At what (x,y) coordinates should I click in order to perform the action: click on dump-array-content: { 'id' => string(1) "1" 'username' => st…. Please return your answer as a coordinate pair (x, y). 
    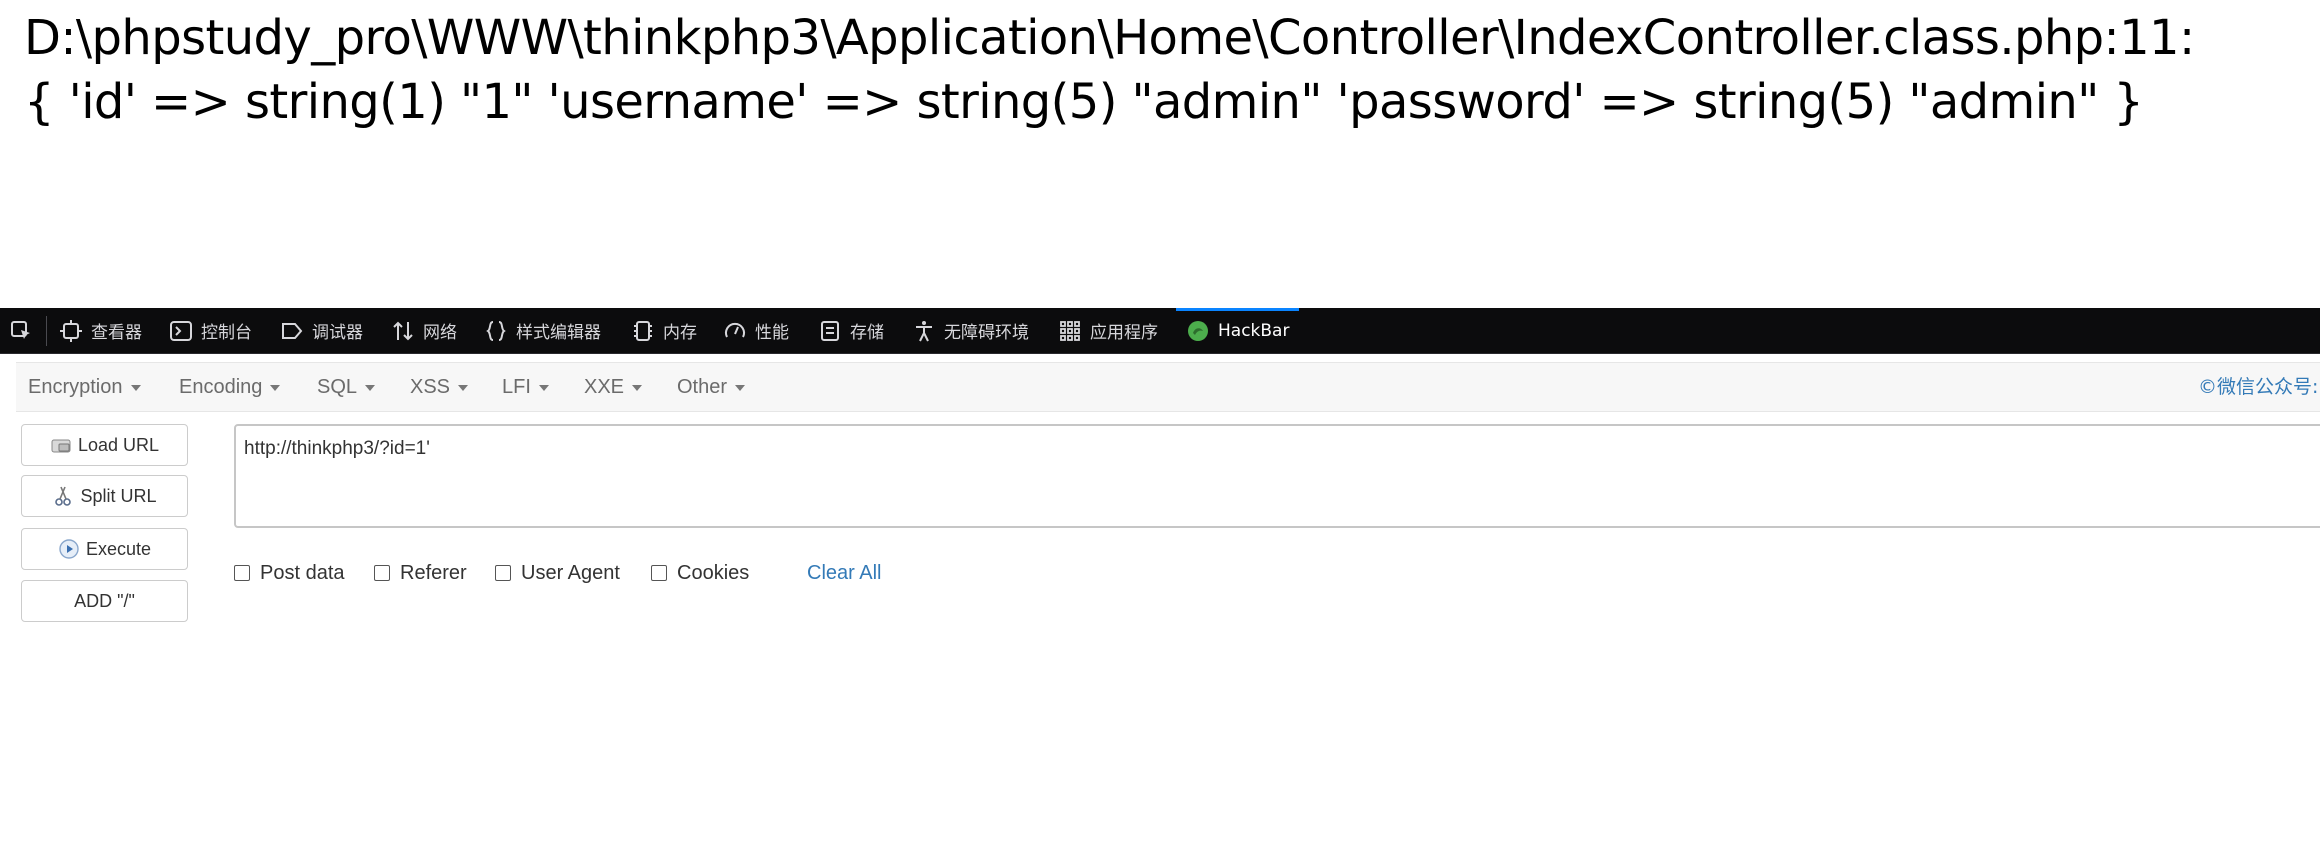
    Looking at the image, I should click on (1084, 102).